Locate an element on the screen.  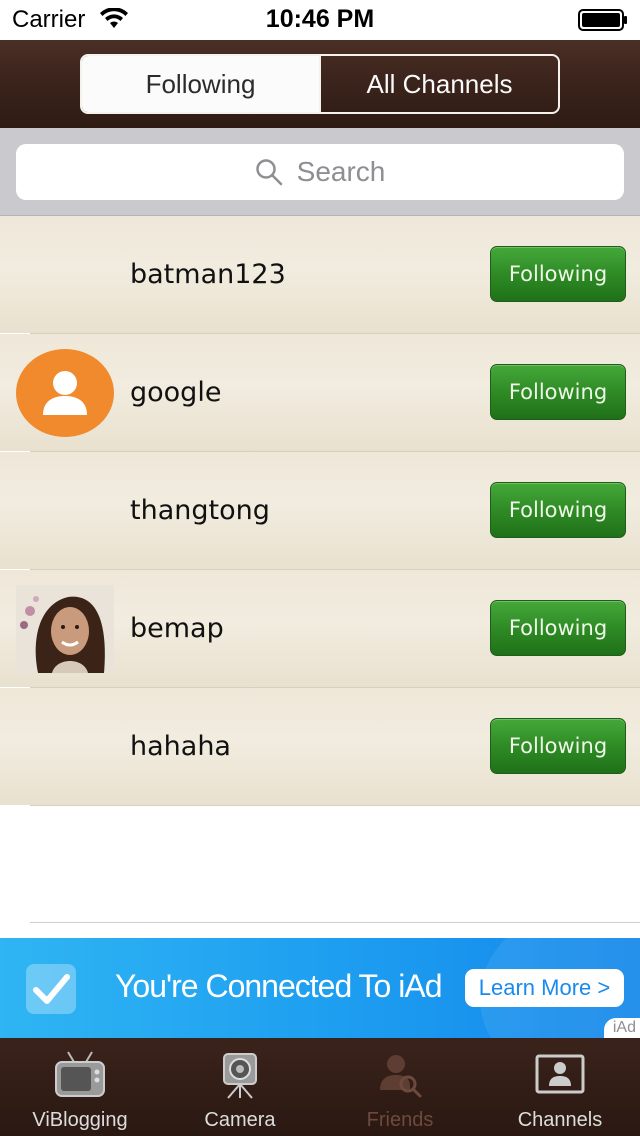
search-input: Search is located at coordinates (320, 172).